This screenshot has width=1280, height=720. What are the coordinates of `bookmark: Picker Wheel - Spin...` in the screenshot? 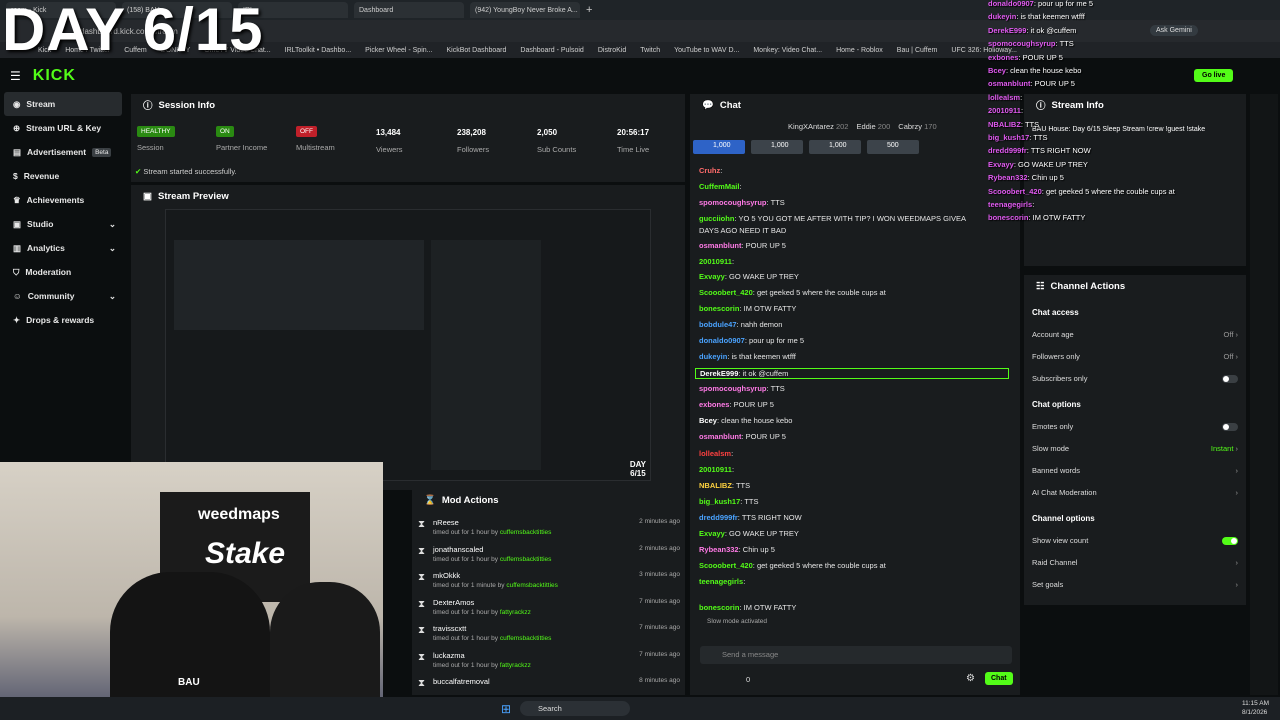 It's located at (398, 50).